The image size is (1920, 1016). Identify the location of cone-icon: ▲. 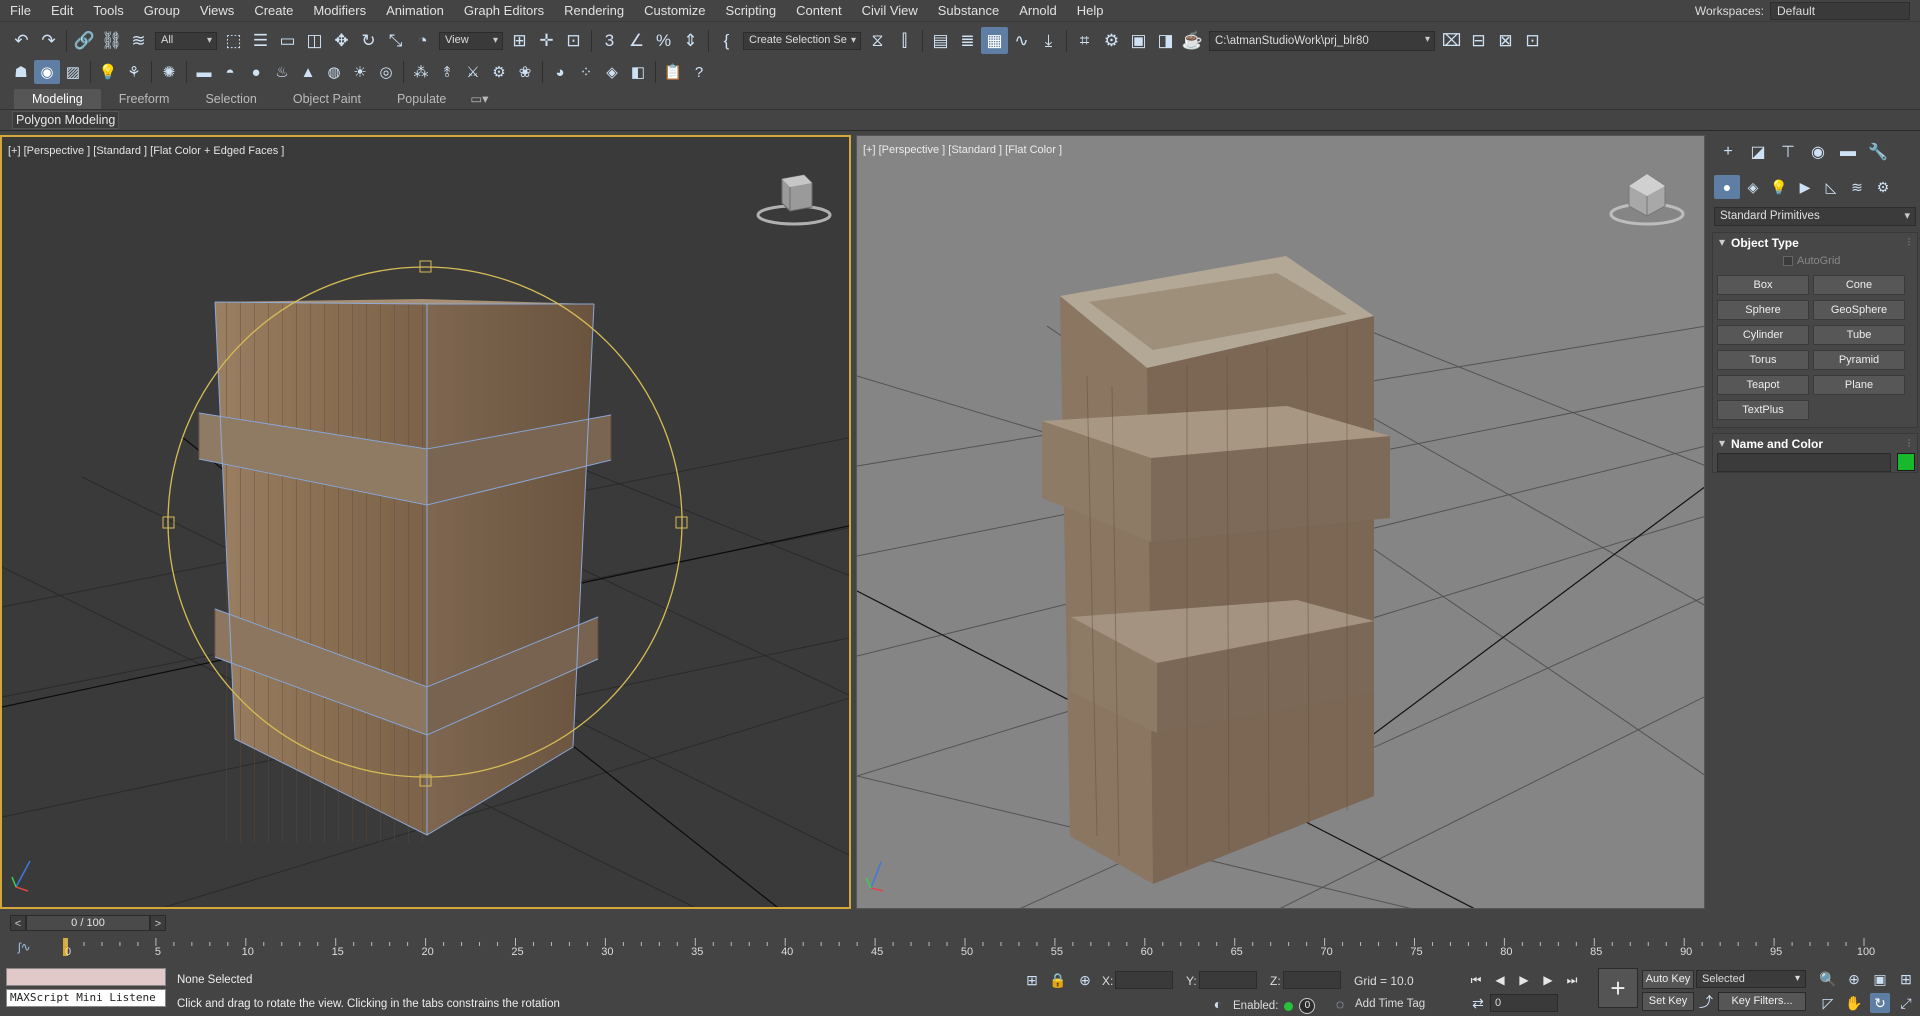
(308, 72).